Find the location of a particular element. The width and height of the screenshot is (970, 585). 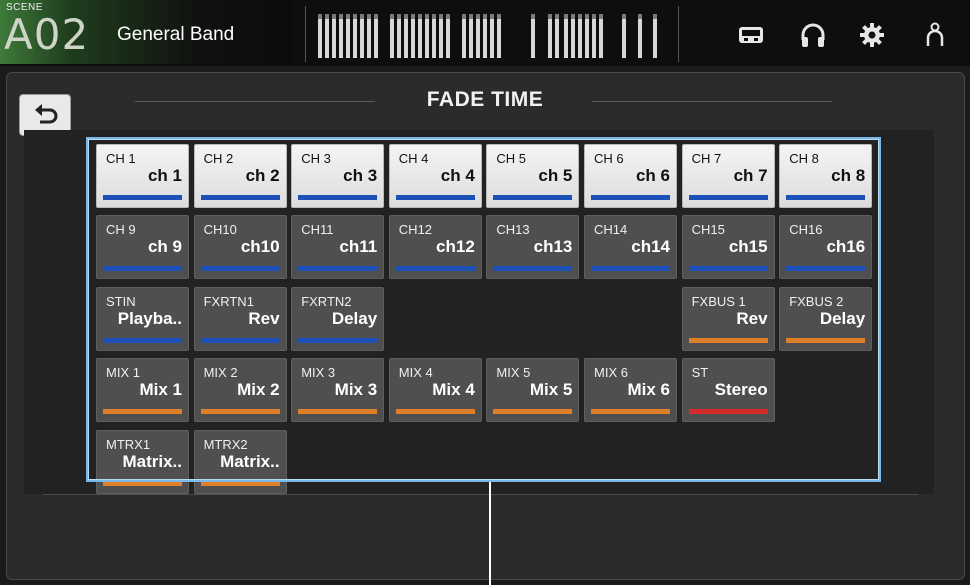

back-arrow-icon is located at coordinates (46, 114).